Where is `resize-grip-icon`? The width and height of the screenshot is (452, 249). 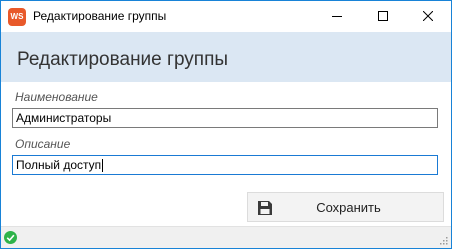
resize-grip-icon is located at coordinates (443, 240).